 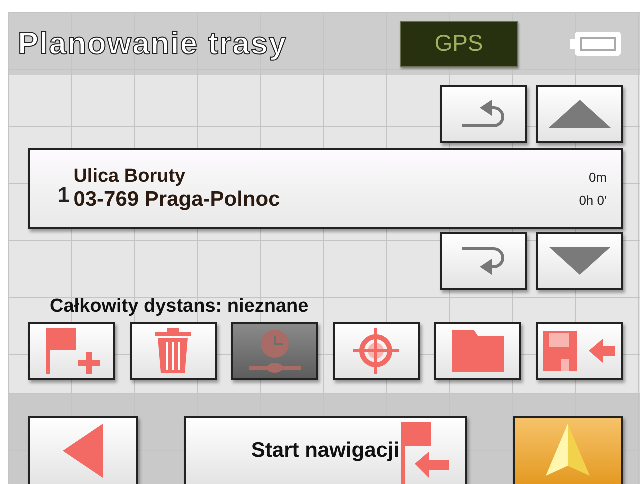 I want to click on back-button, so click(x=83, y=450).